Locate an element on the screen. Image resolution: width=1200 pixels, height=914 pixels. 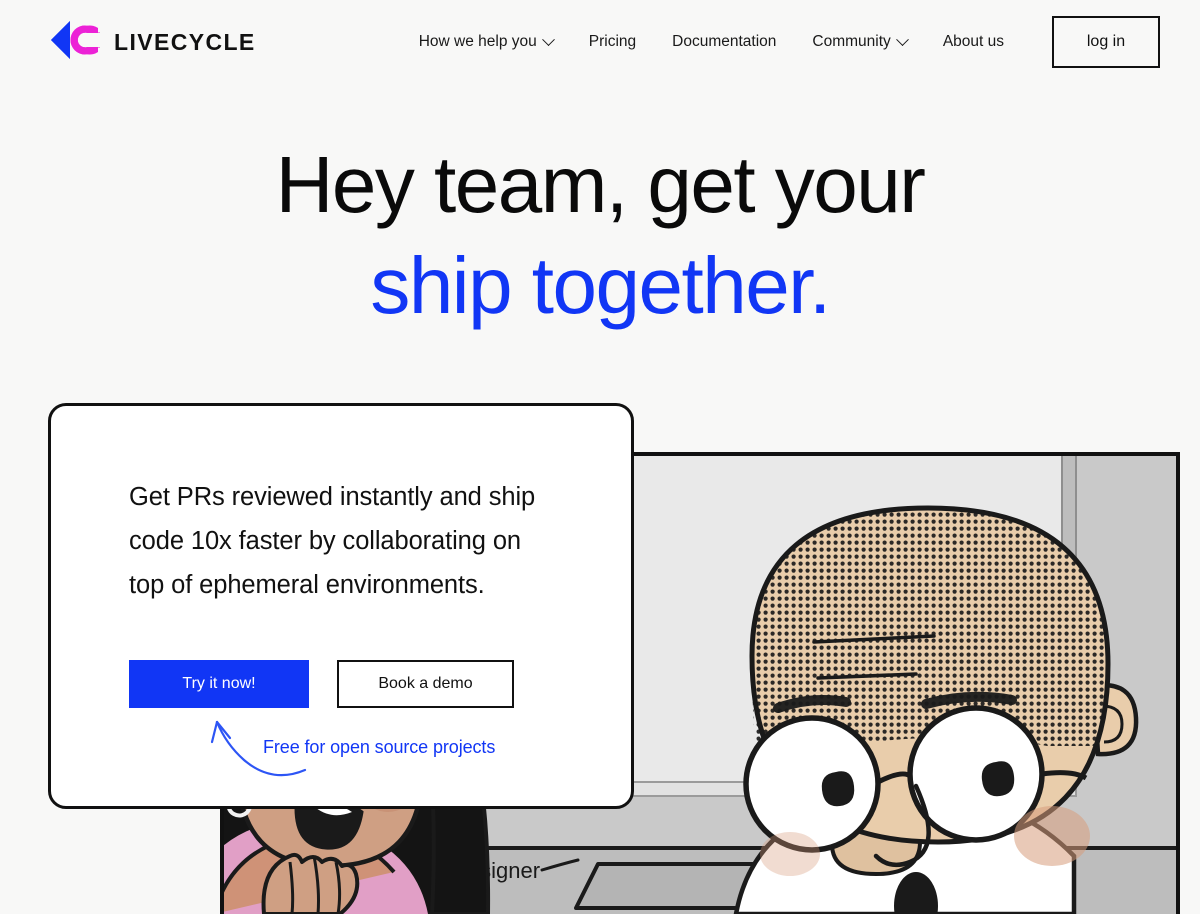
nav-label: Documentation is located at coordinates (724, 41).